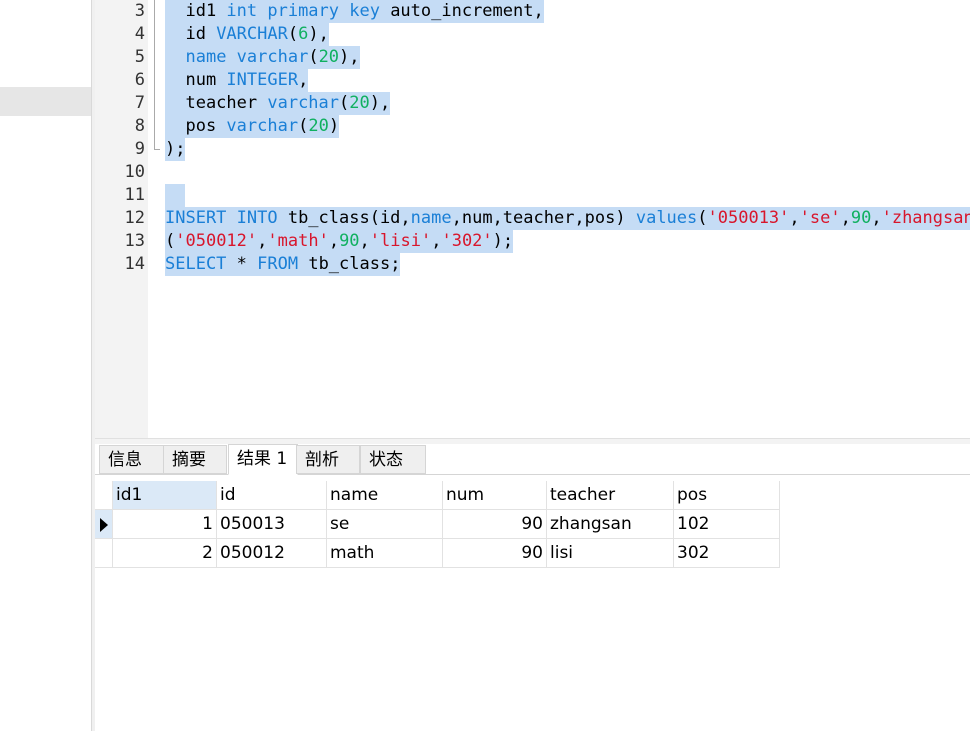 This screenshot has height=731, width=970. I want to click on line-number: 8, so click(139, 126).